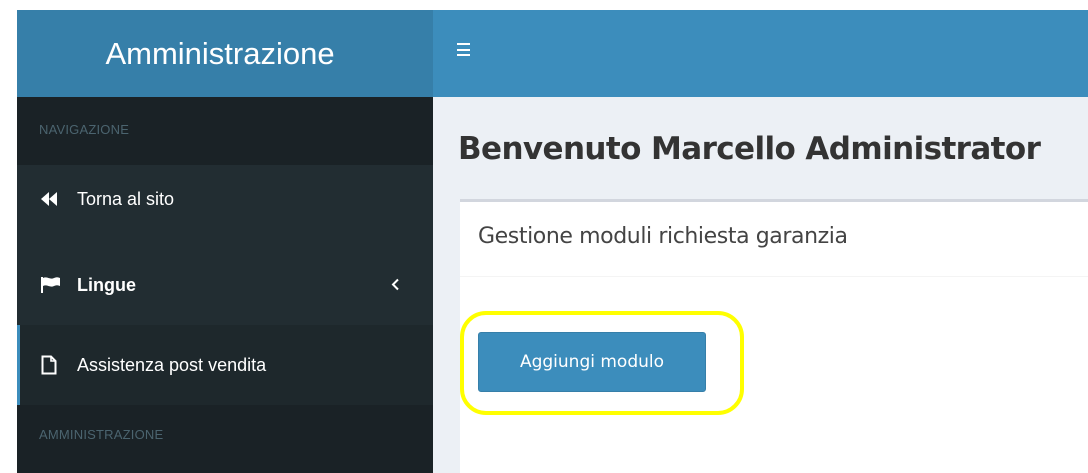 Image resolution: width=1088 pixels, height=473 pixels. What do you see at coordinates (225, 131) in the screenshot?
I see `sidebar-header-navigation: NAVIGAZIONE` at bounding box center [225, 131].